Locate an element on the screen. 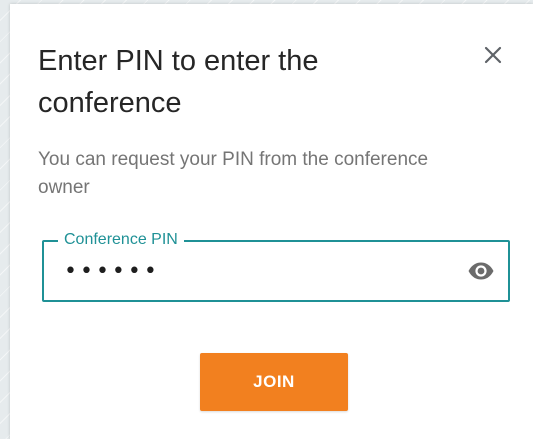 The image size is (533, 439). show-pin-toggle is located at coordinates (481, 271).